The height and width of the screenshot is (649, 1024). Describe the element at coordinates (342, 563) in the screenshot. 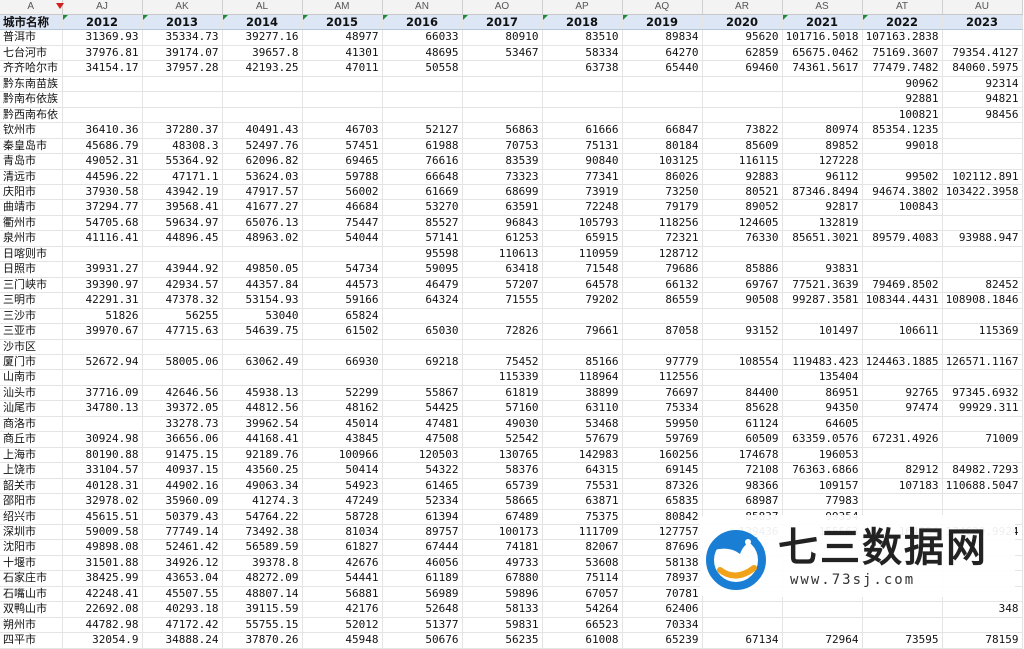

I see `value-cell: 42676` at that location.